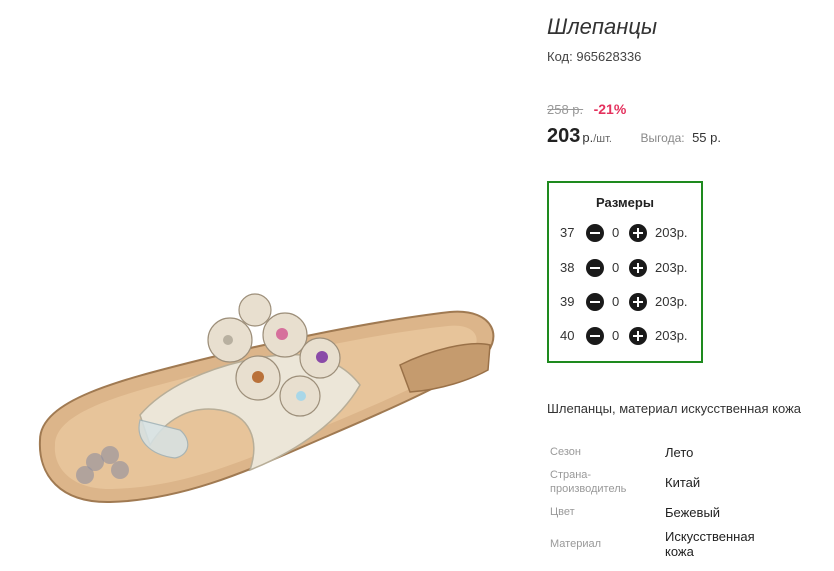 The height and width of the screenshot is (571, 834). Describe the element at coordinates (625, 233) in the screenshot. I see `size-row: 37 0 203р.` at that location.